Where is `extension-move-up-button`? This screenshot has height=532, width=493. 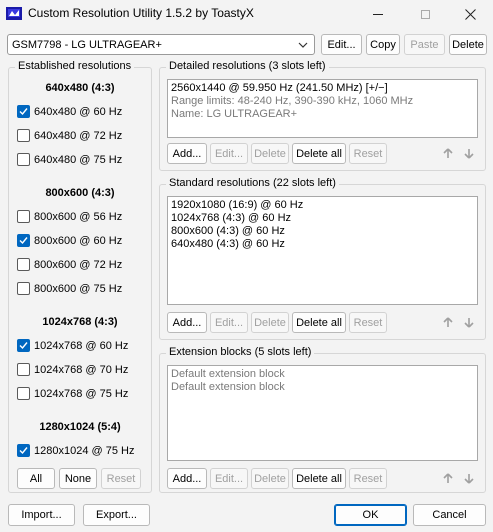 extension-move-up-button is located at coordinates (448, 478).